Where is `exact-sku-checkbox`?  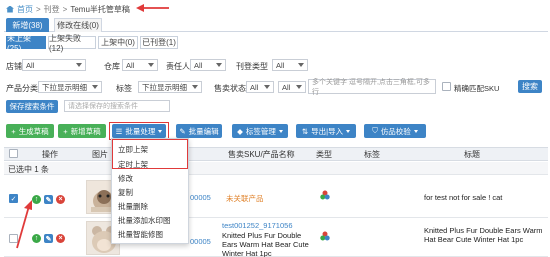
exact-sku-checkbox is located at coordinates (446, 86).